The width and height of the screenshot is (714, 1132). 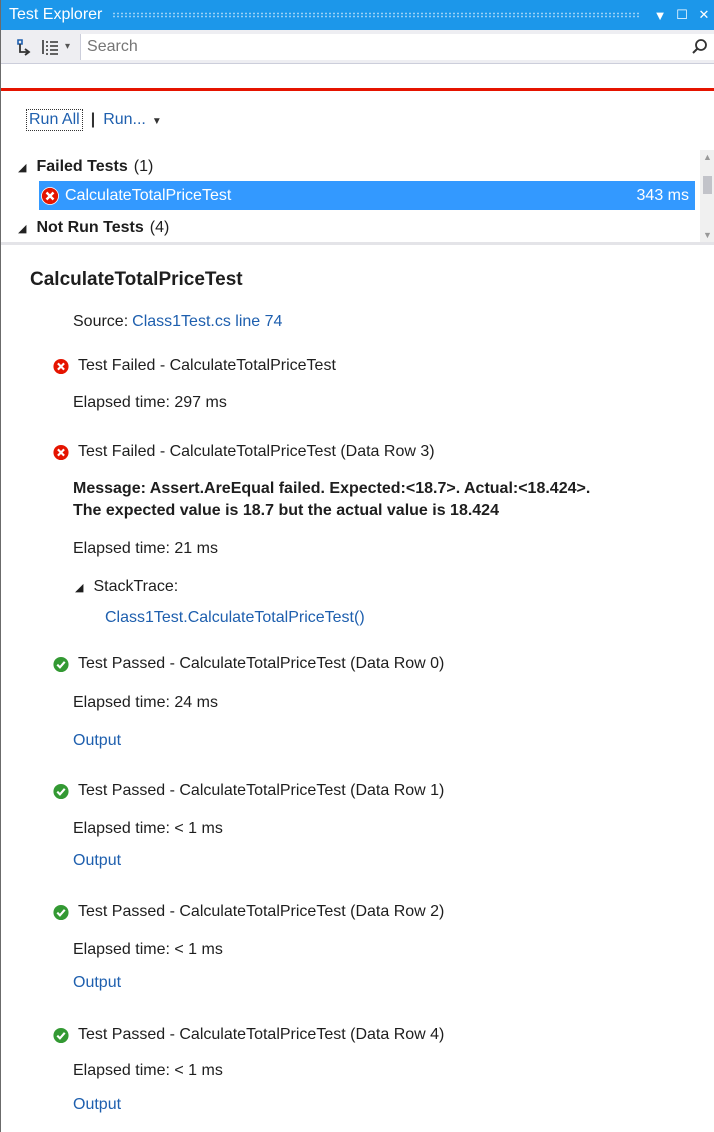 What do you see at coordinates (699, 47) in the screenshot?
I see `search-icon` at bounding box center [699, 47].